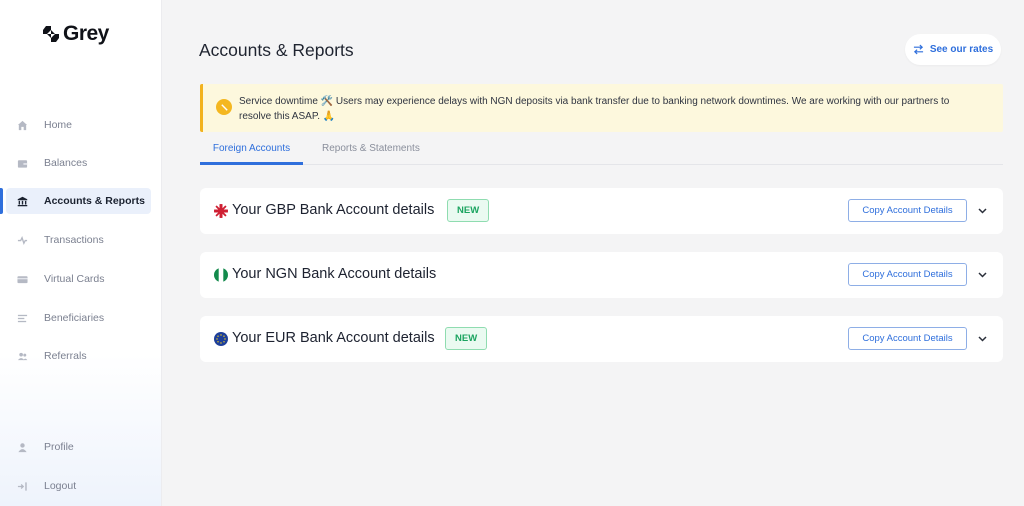 This screenshot has width=1024, height=506. Describe the element at coordinates (22, 486) in the screenshot. I see `logout-icon` at that location.